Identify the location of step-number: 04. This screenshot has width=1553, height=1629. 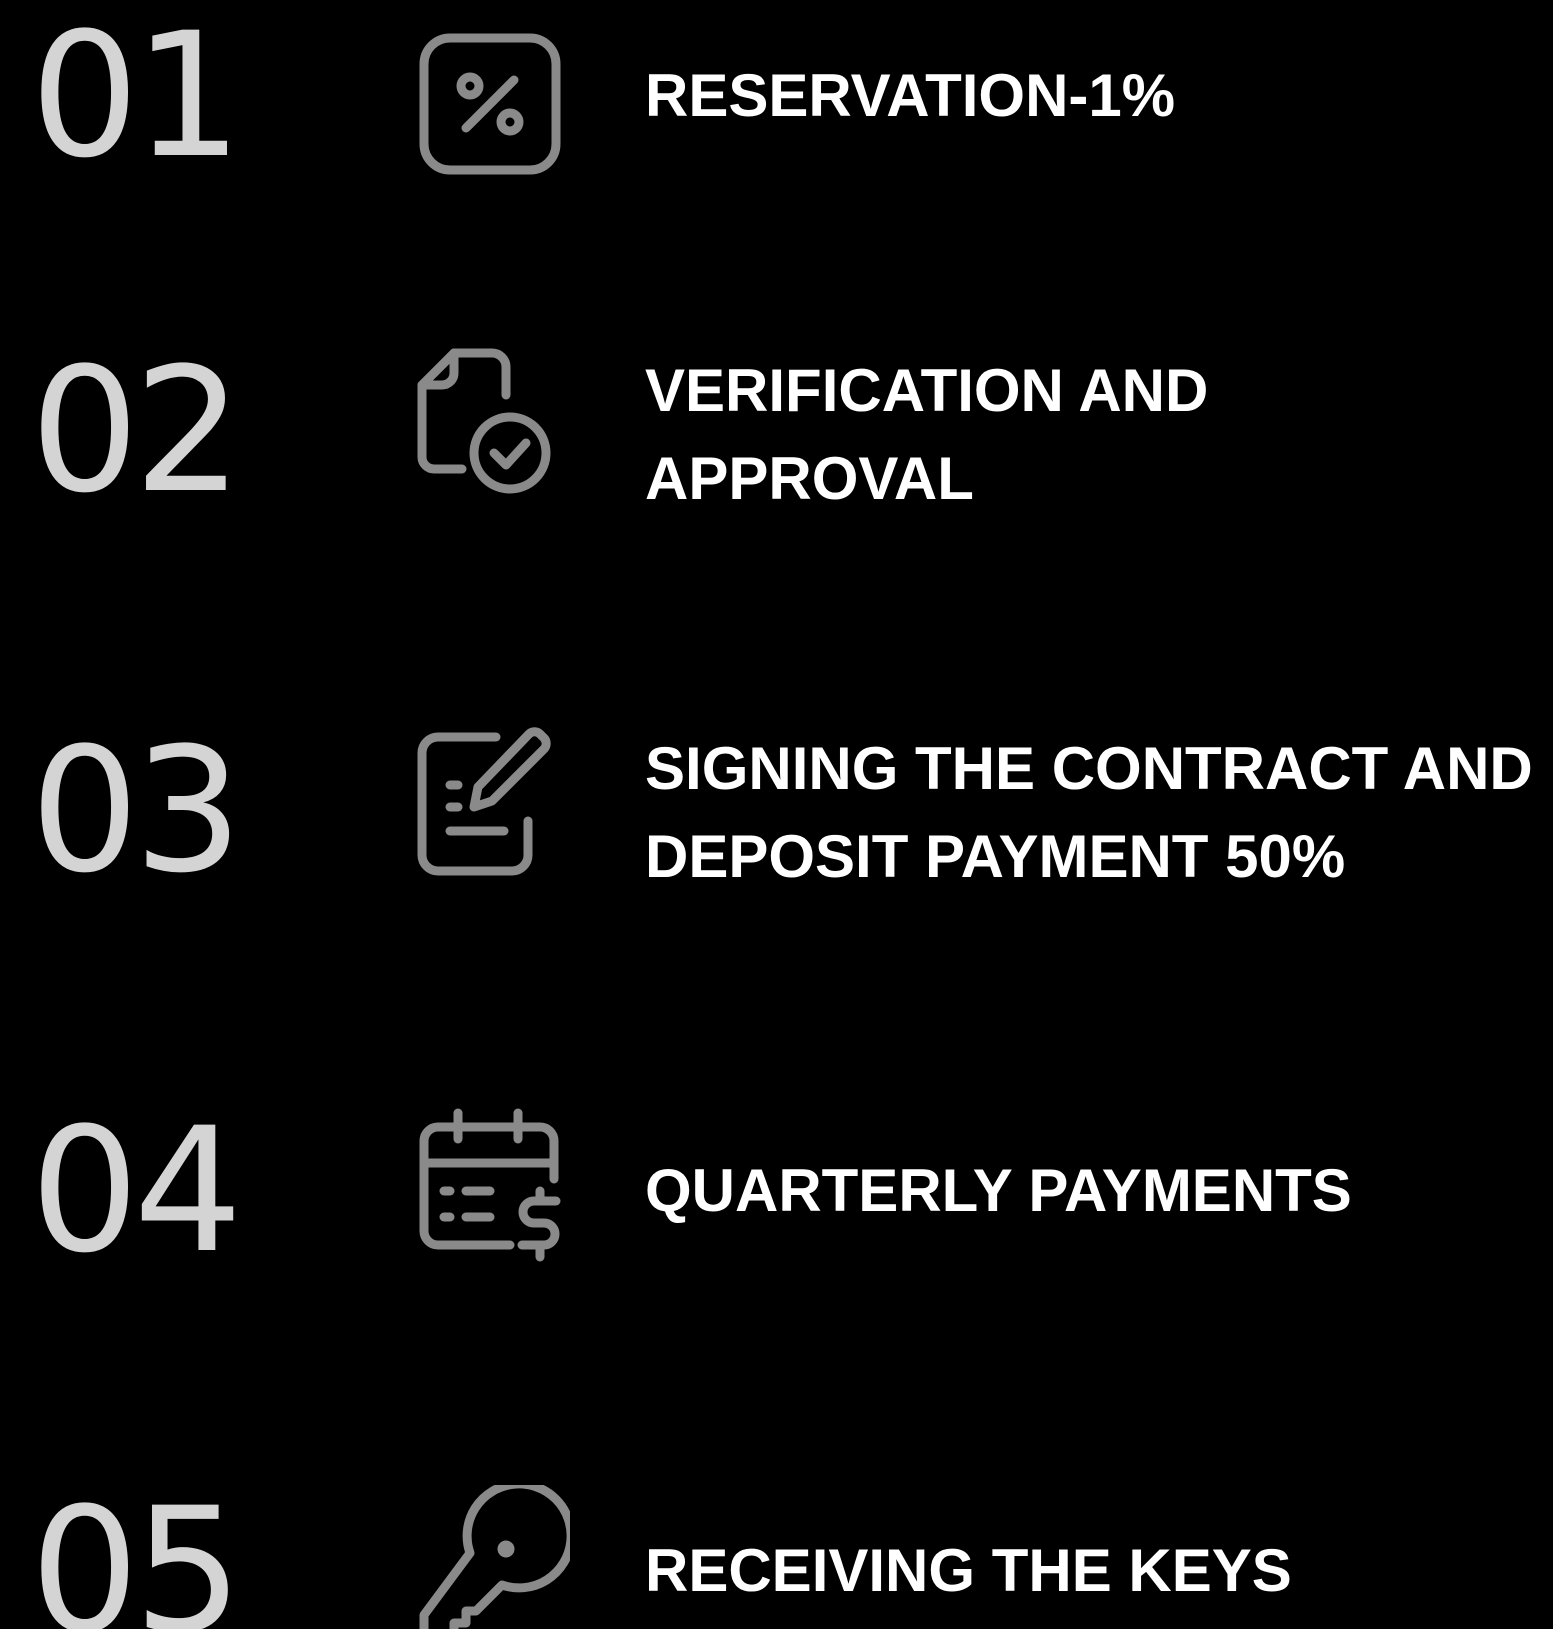
(136, 1190).